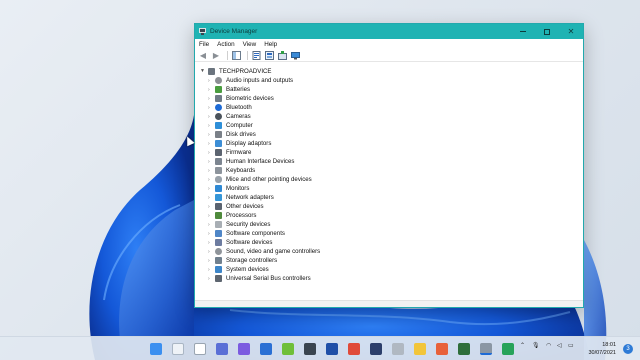  I want to click on battery-icon: ▭, so click(571, 345).